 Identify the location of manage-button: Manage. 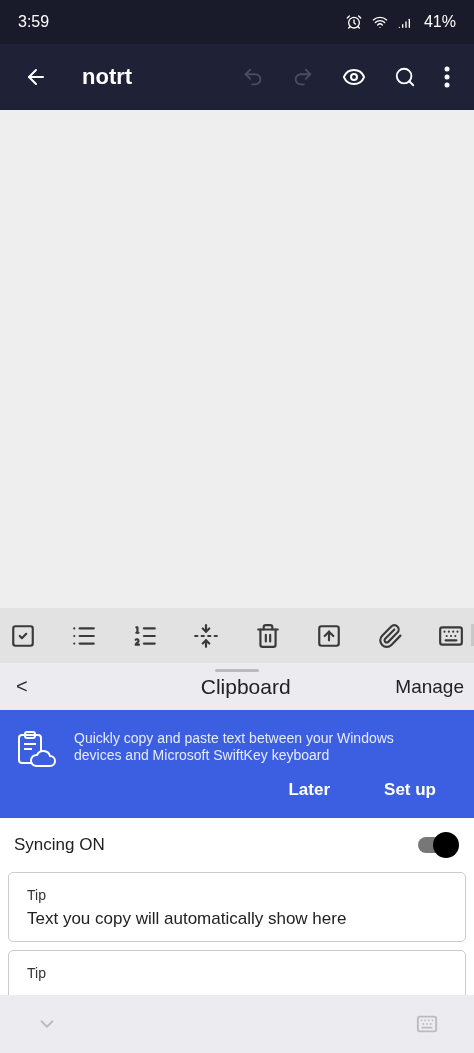
(429, 686).